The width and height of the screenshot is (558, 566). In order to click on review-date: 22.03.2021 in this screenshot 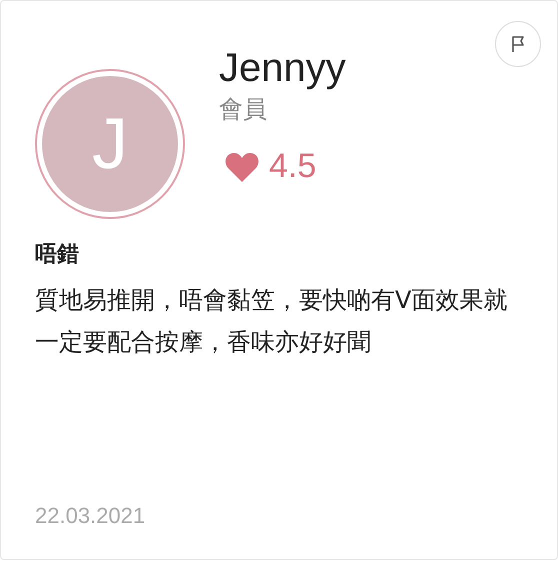, I will do `click(90, 516)`.